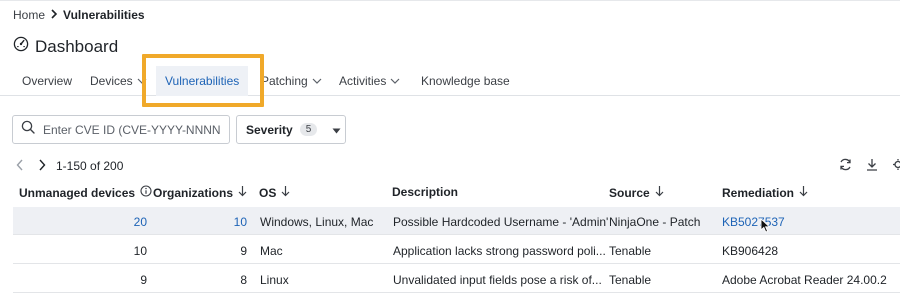 Image resolution: width=900 pixels, height=294 pixels. Describe the element at coordinates (450, 0) in the screenshot. I see `top-divider` at that location.